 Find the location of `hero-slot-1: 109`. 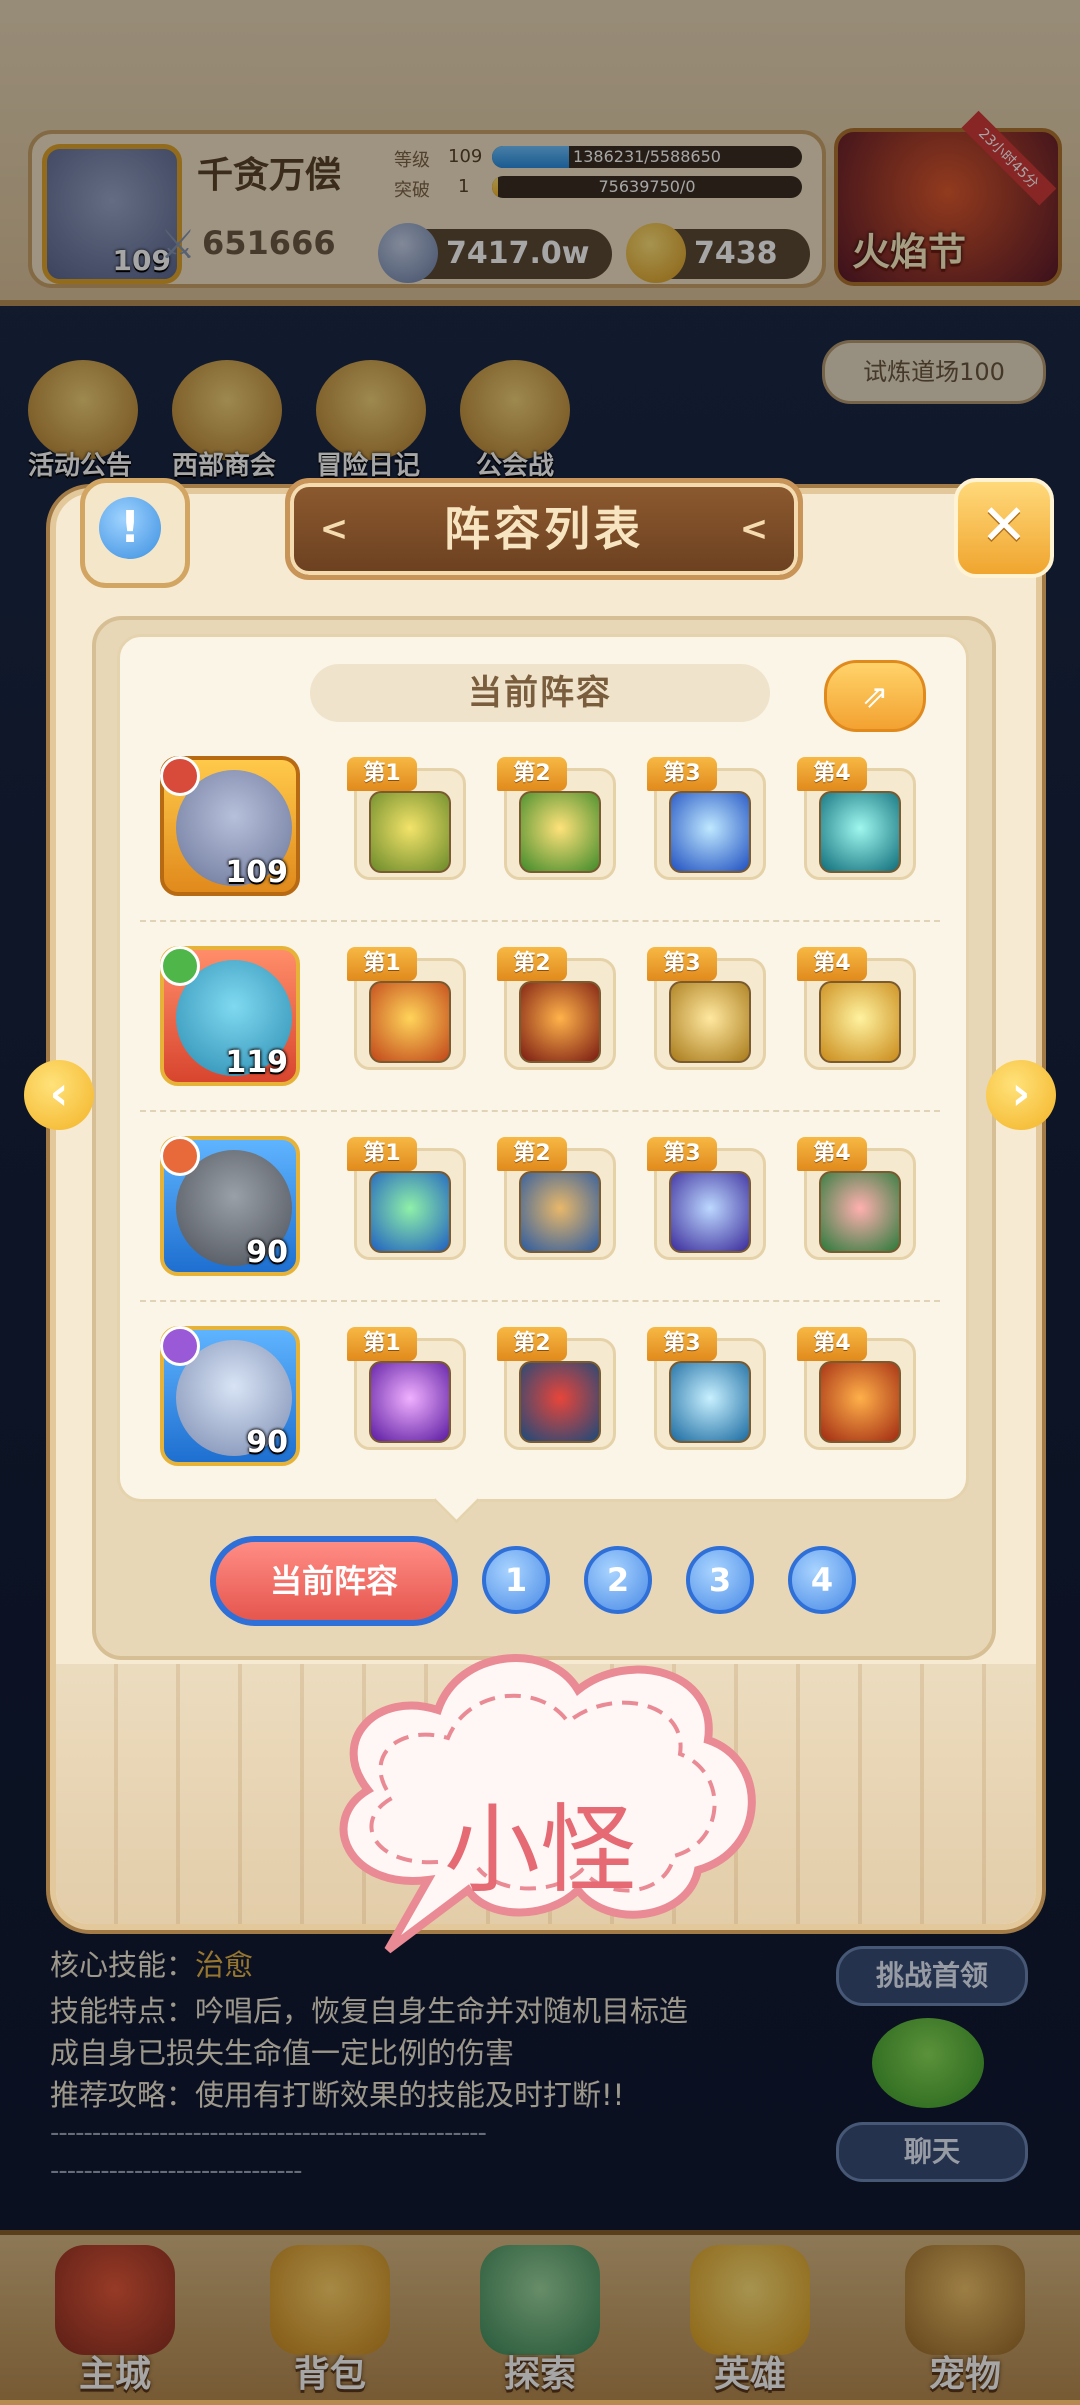

hero-slot-1: 109 is located at coordinates (230, 826).